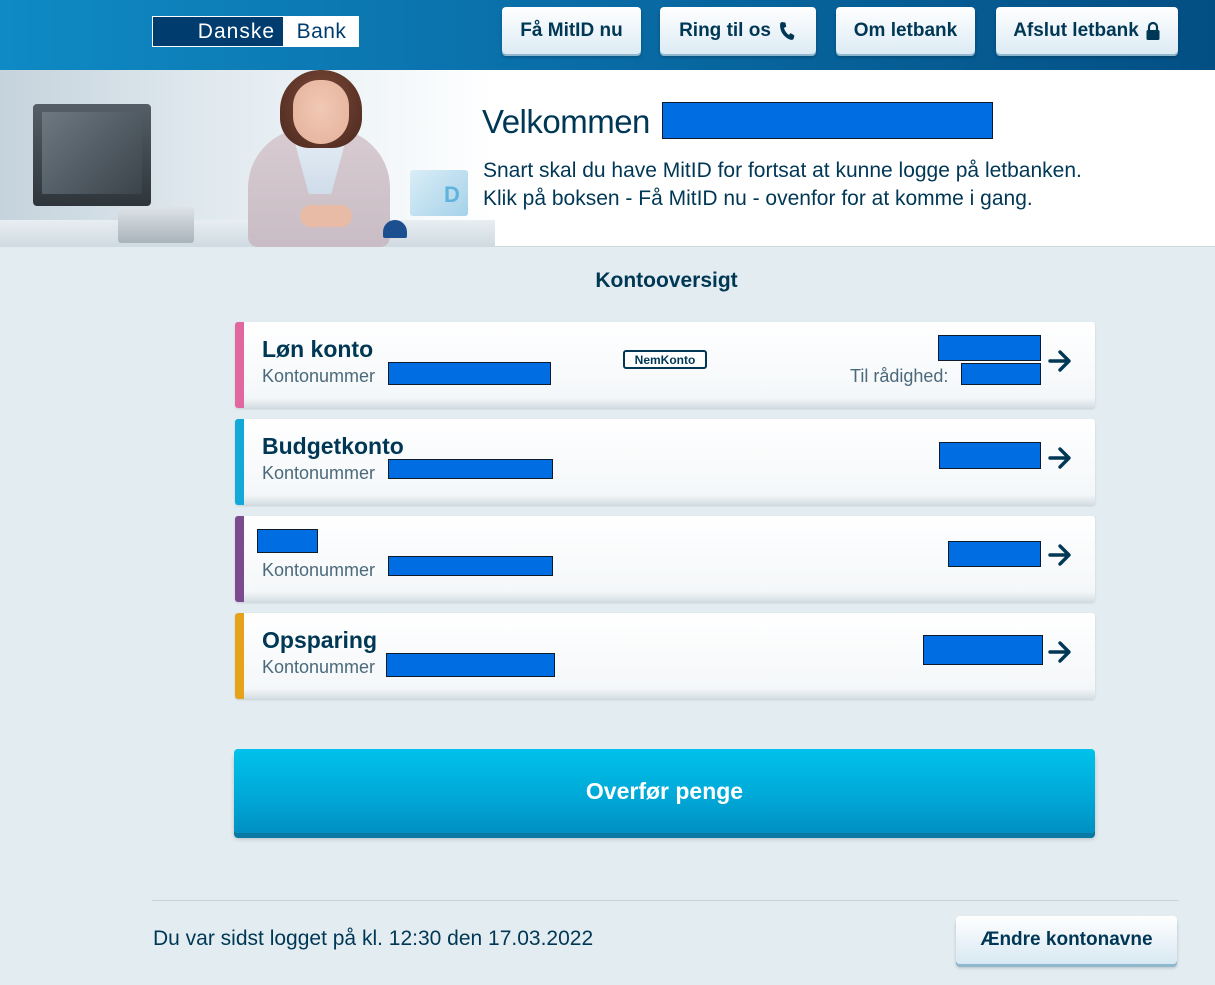  What do you see at coordinates (665, 559) in the screenshot?
I see `account-card-redacted: Kontonummer` at bounding box center [665, 559].